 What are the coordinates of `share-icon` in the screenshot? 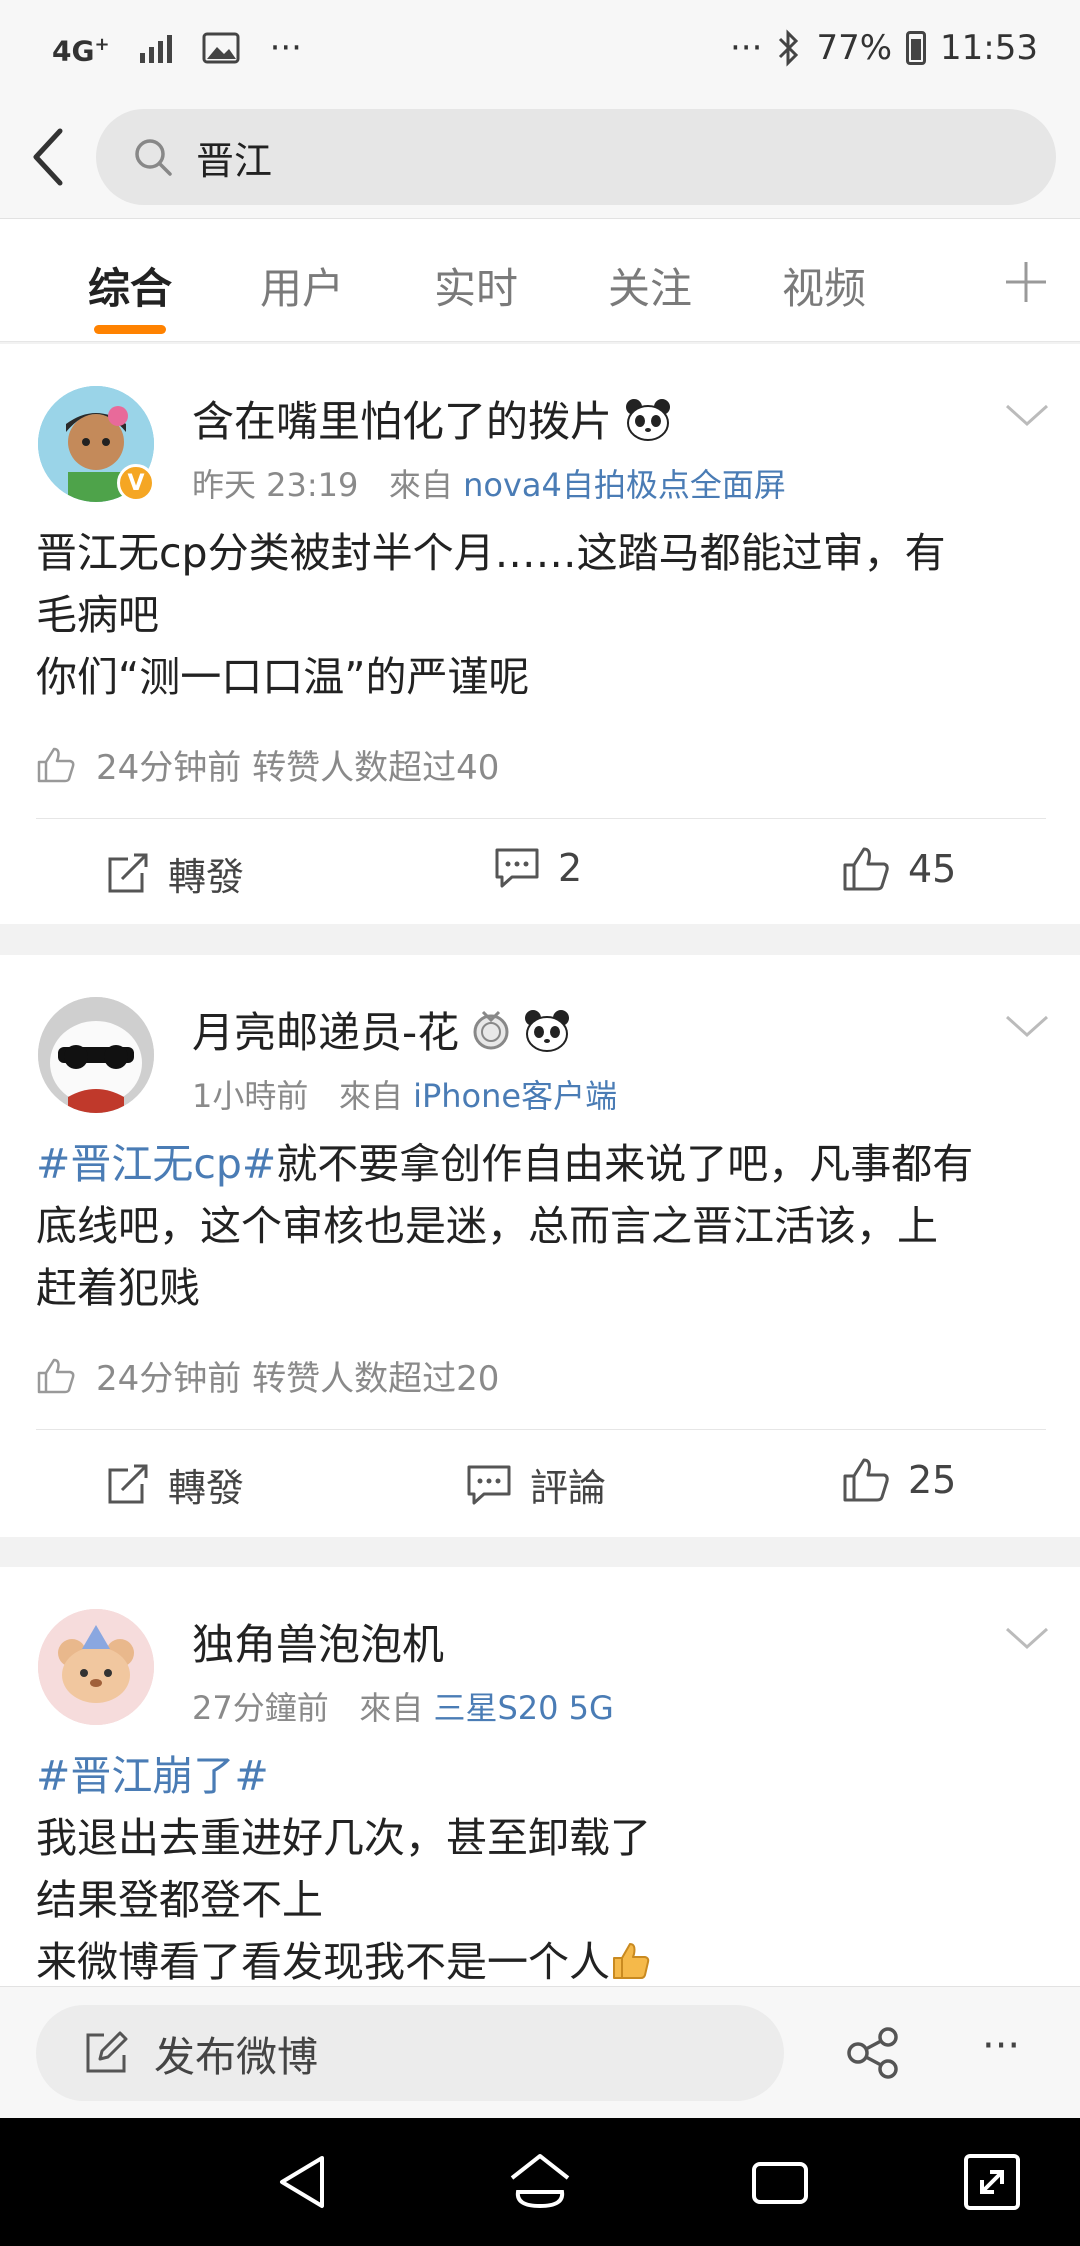 It's located at (874, 2053).